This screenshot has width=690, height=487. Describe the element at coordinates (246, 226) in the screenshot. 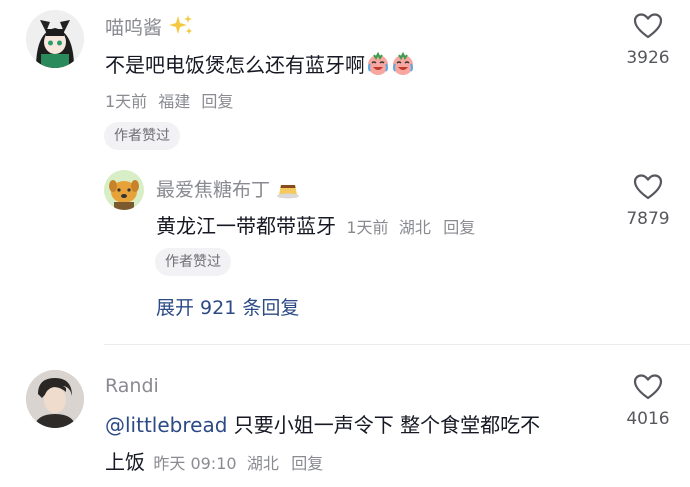

I see `reply-text: 黄龙江一带都带蓝牙` at that location.